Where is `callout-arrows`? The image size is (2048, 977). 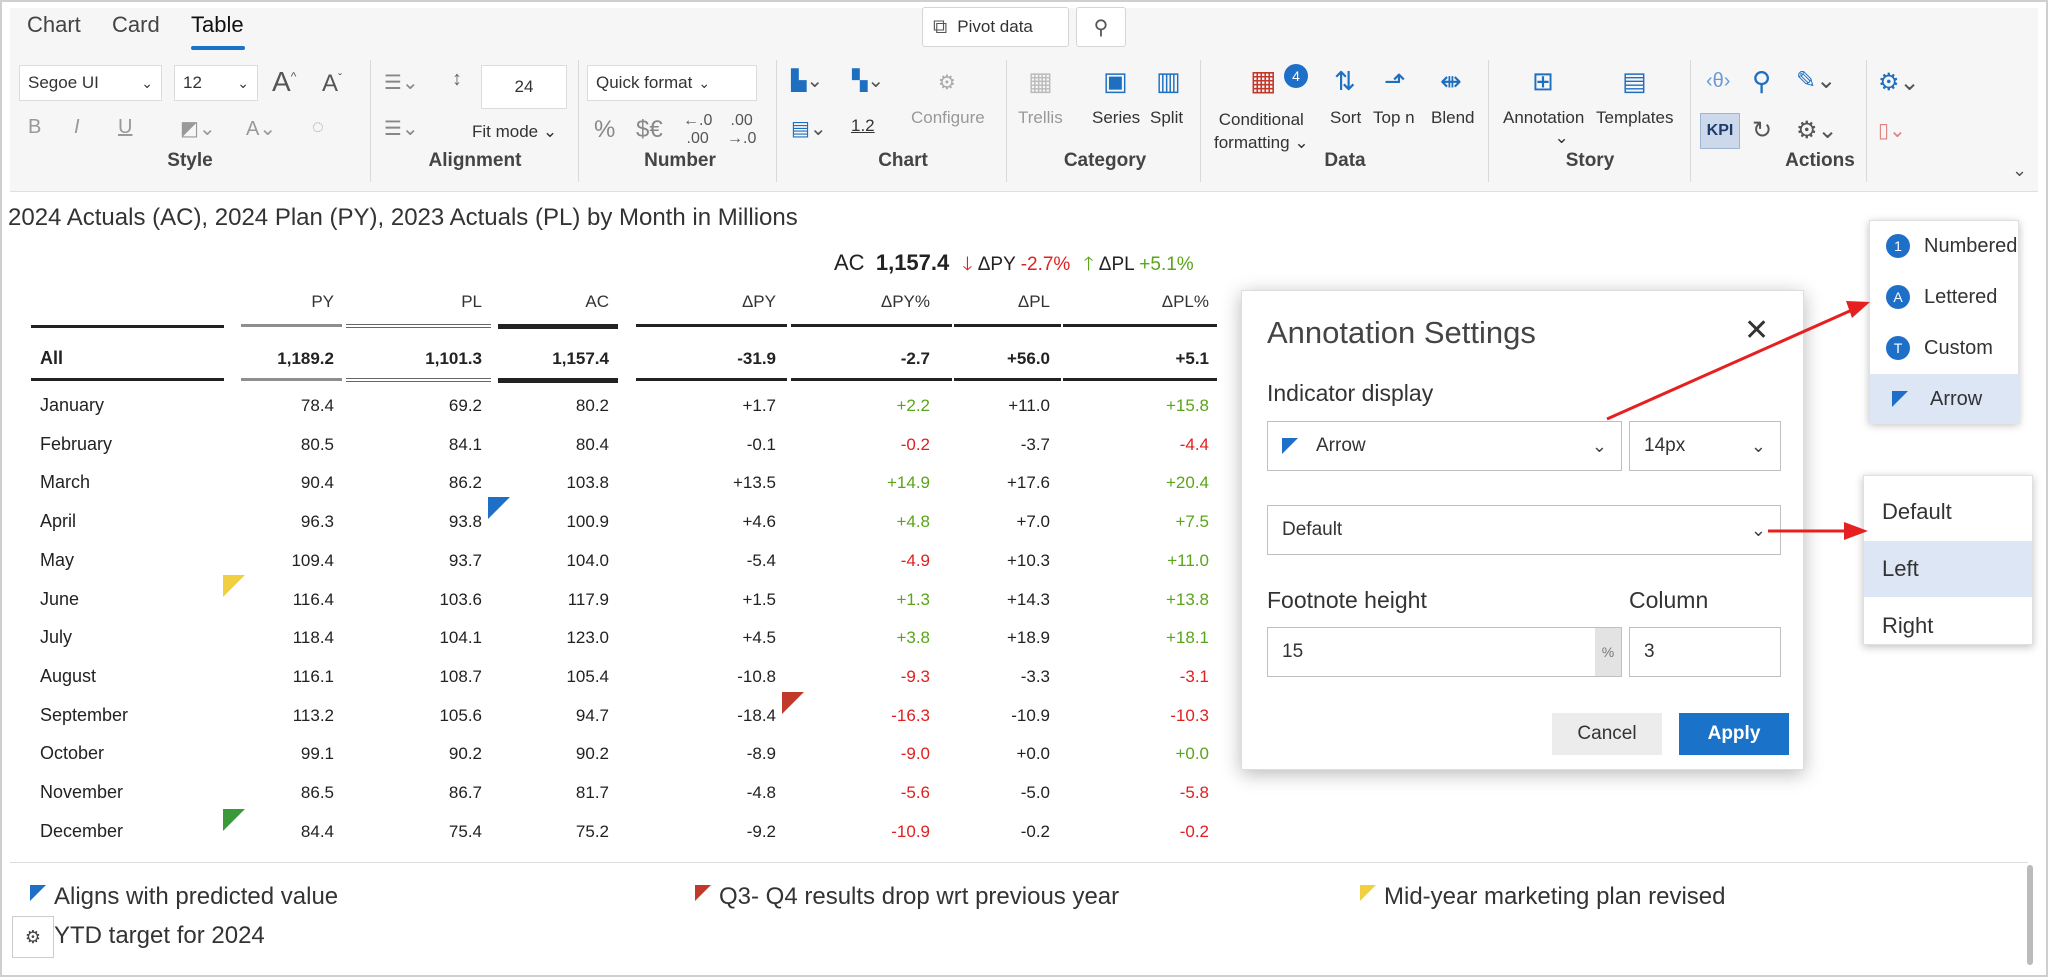 callout-arrows is located at coordinates (1738, 420).